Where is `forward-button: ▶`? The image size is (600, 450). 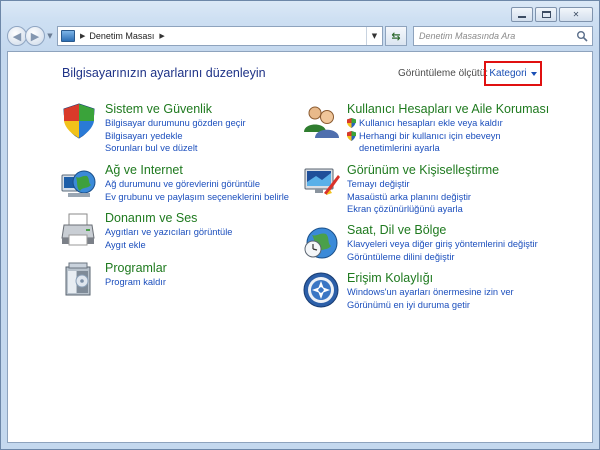 forward-button: ▶ is located at coordinates (35, 36).